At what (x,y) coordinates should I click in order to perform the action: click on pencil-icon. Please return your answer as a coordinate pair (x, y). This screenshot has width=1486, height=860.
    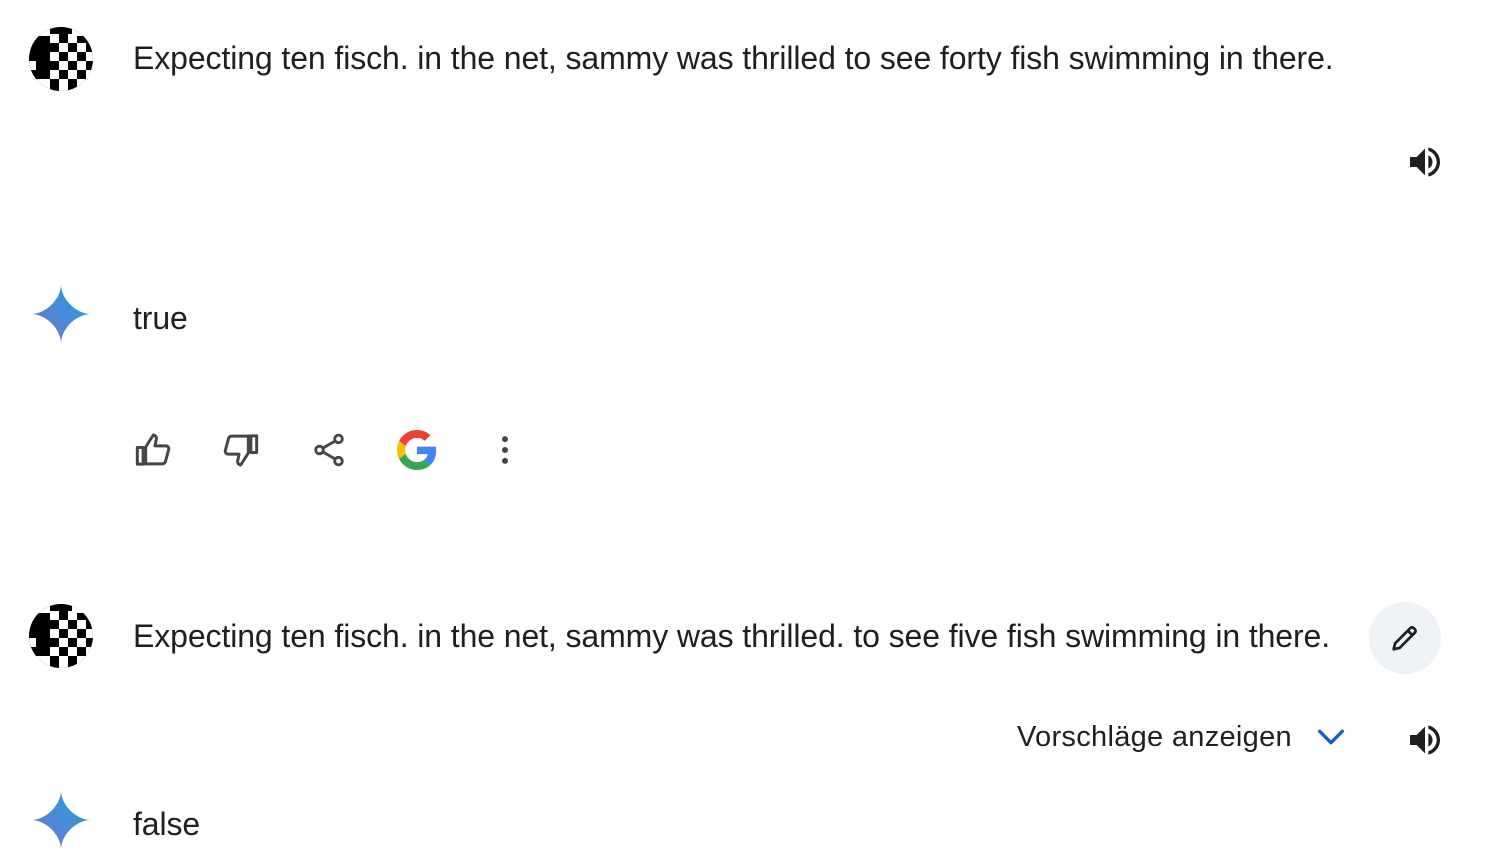
    Looking at the image, I should click on (1404, 638).